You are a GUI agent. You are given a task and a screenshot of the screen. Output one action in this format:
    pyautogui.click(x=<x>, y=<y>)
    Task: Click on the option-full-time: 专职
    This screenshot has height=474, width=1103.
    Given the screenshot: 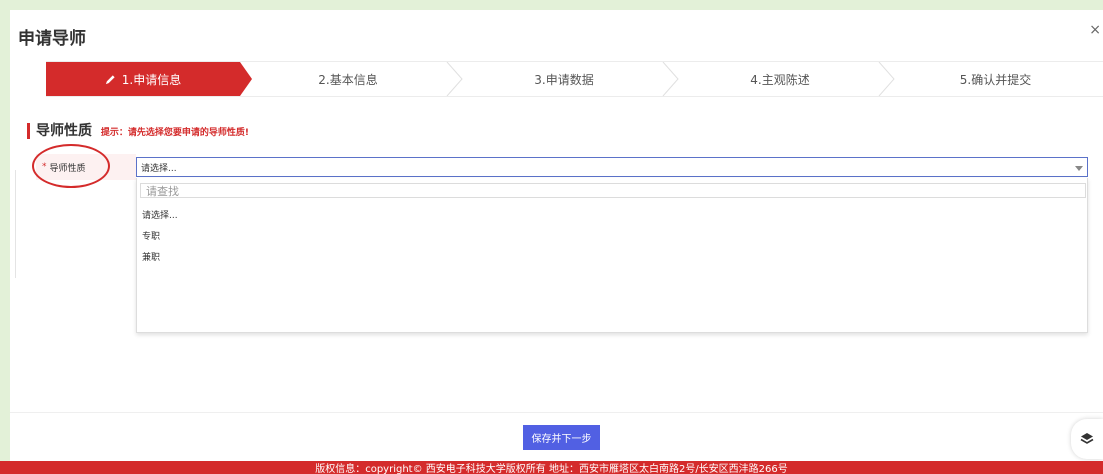 What is the action you would take?
    pyautogui.click(x=151, y=235)
    